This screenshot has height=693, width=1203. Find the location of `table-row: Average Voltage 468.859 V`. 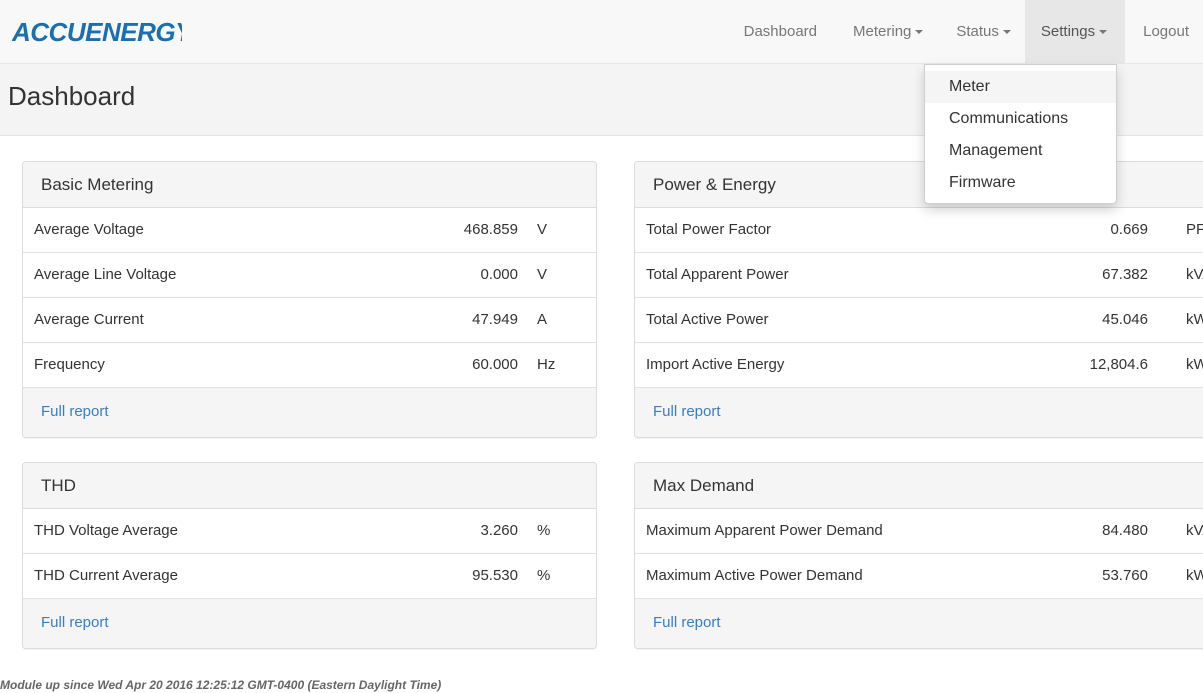

table-row: Average Voltage 468.859 V is located at coordinates (309, 230).